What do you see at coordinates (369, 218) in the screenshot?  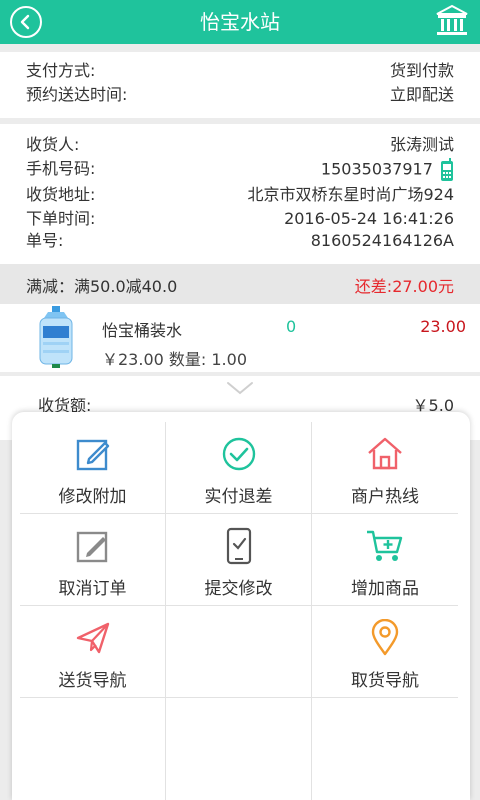 I see `order-time-value: 2016-05-24 16:41:26` at bounding box center [369, 218].